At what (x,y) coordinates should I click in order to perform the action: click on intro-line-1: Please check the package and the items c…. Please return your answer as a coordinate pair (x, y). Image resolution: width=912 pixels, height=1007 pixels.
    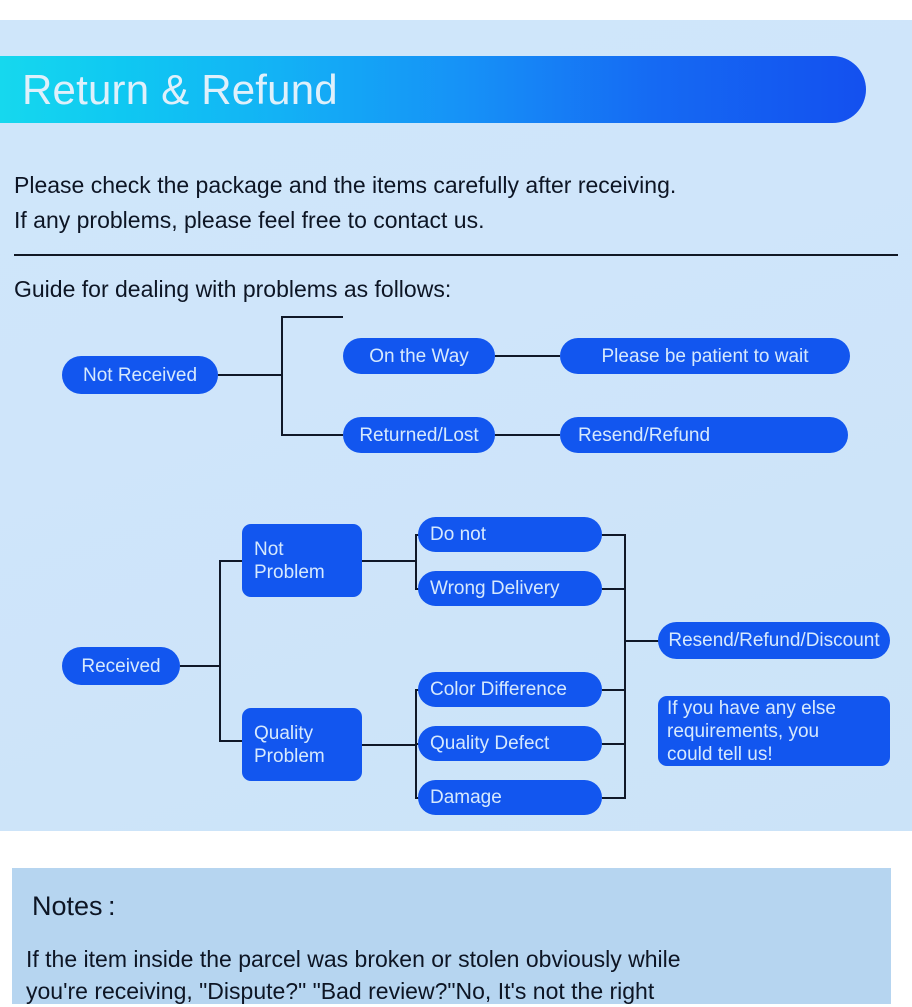
    Looking at the image, I should click on (345, 185).